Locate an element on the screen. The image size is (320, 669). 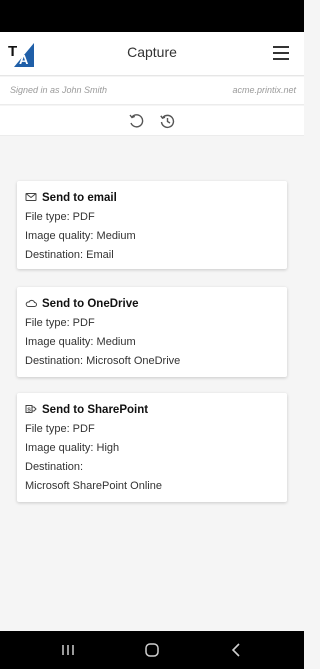
card-title: Send to email is located at coordinates (71, 197).